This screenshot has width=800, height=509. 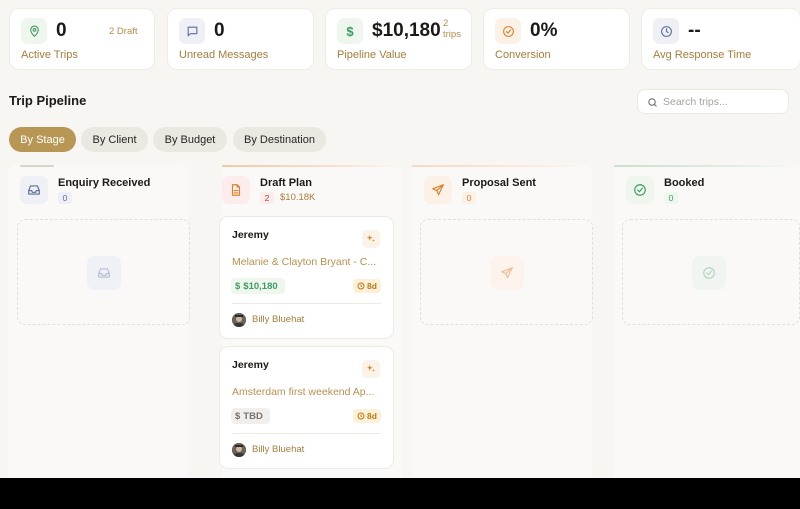 I want to click on stat-value: --, so click(x=694, y=30).